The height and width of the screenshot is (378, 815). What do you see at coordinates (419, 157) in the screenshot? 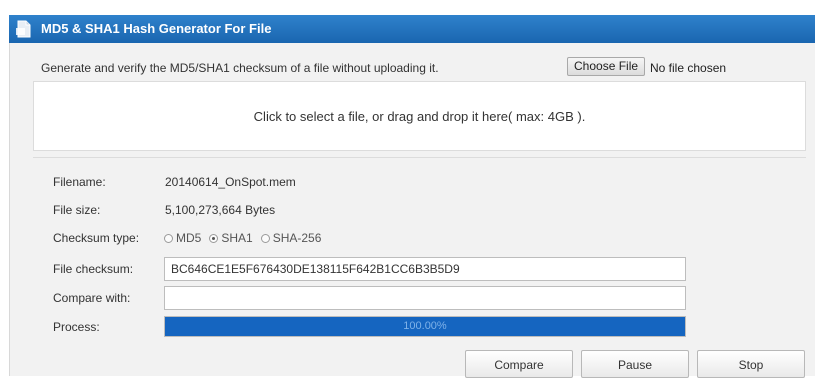
I see `section-divider` at bounding box center [419, 157].